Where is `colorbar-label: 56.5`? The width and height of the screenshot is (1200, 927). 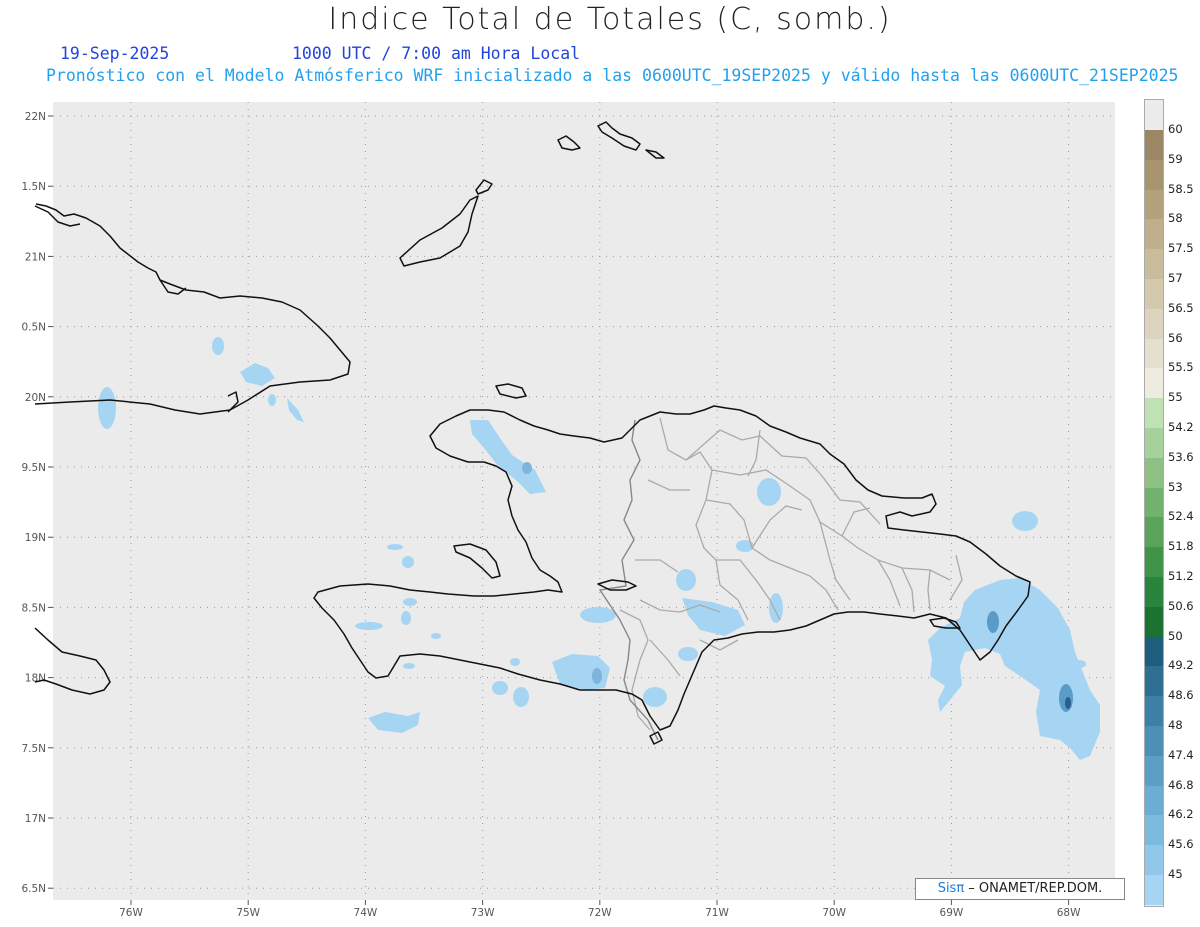
colorbar-label: 56.5 is located at coordinates (1181, 307).